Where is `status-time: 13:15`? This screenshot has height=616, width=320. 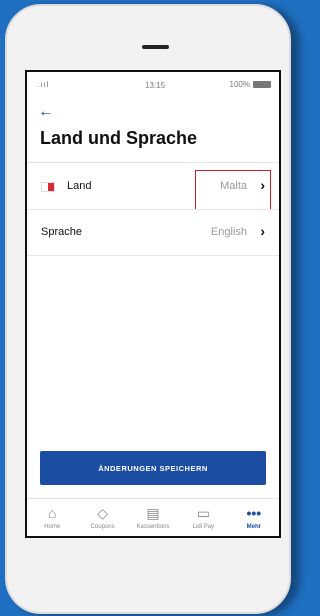
status-time: 13:15 is located at coordinates (155, 85).